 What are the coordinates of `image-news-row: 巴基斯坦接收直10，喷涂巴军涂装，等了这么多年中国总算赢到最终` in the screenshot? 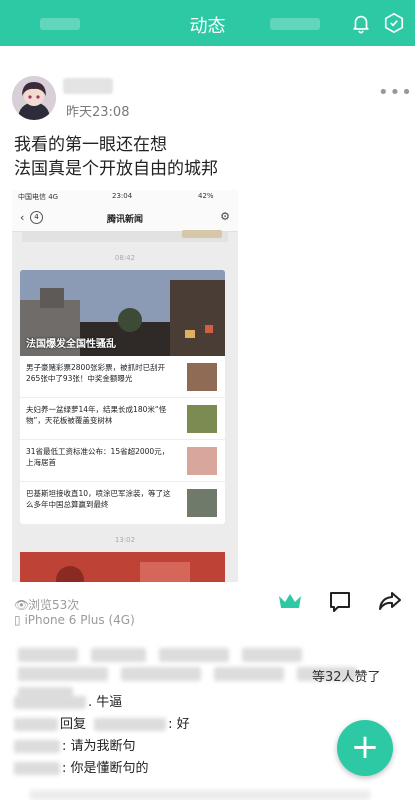 It's located at (122, 503).